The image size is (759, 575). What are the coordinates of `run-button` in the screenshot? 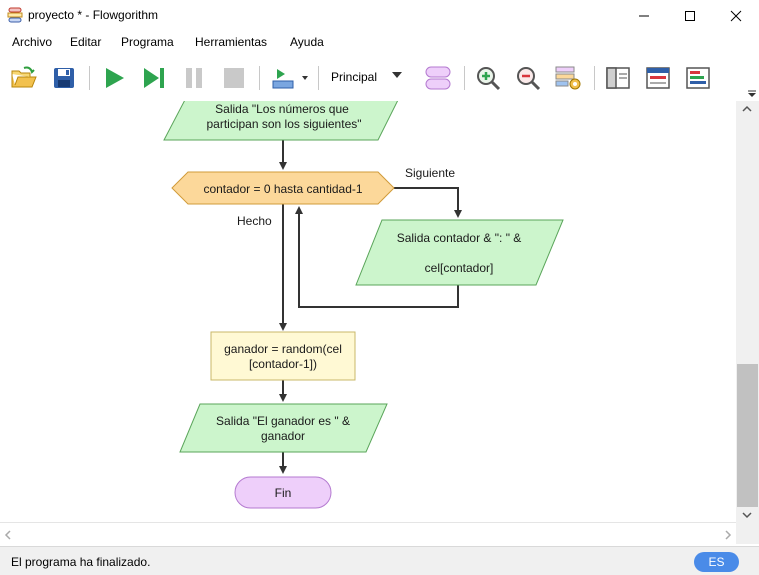 It's located at (114, 78).